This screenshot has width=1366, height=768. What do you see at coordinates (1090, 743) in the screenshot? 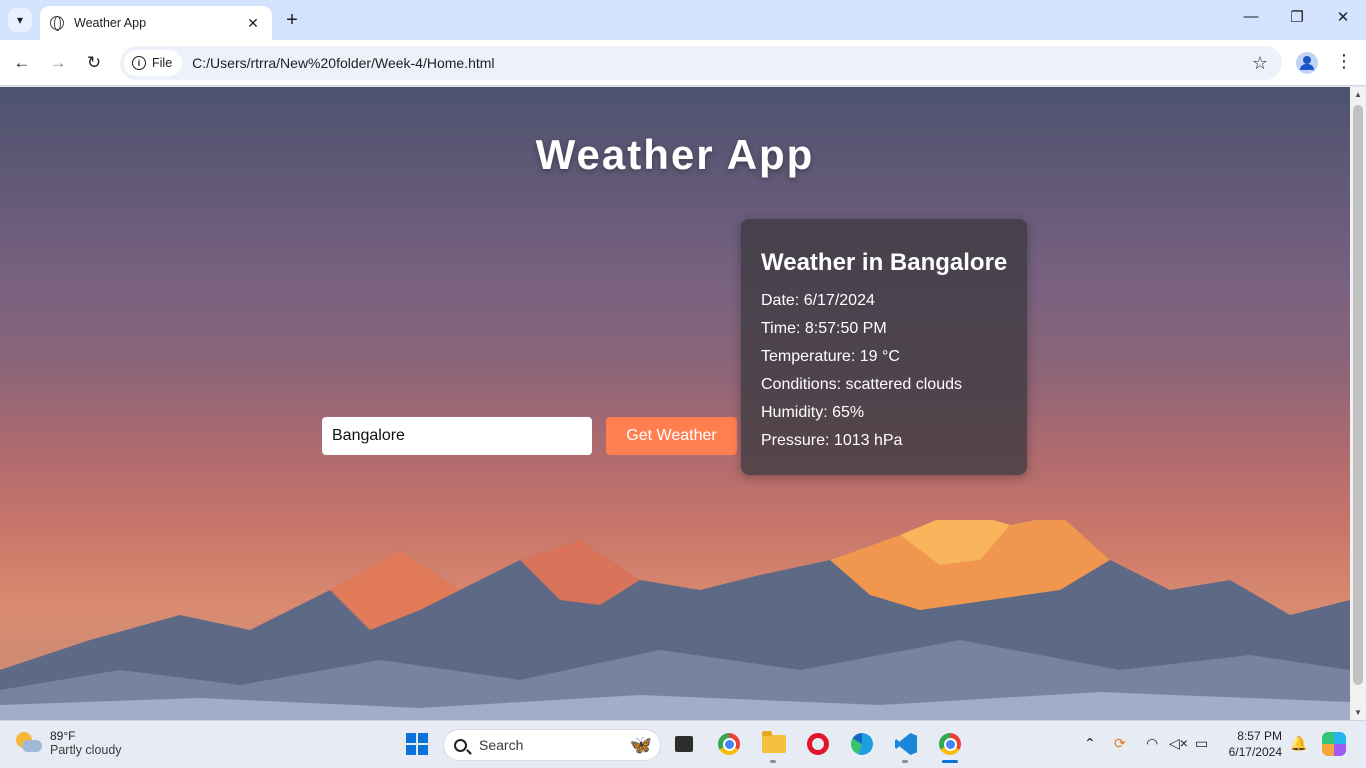
I see `tray-chevron-up-icon: ⌃` at bounding box center [1090, 743].